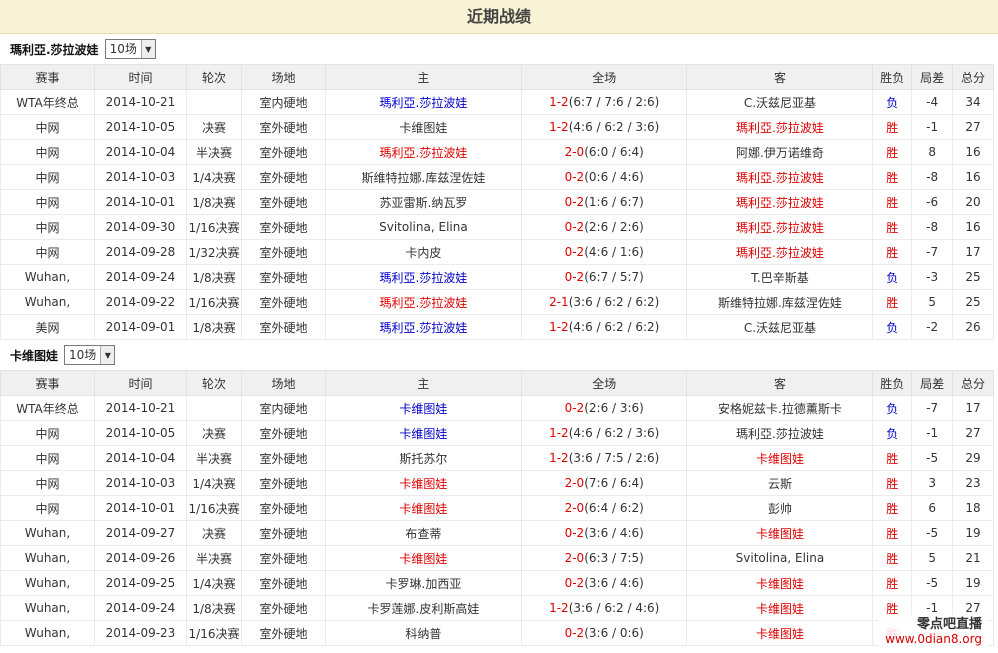  Describe the element at coordinates (780, 277) in the screenshot. I see `away-player-cell: T.巴辛斯基` at that location.